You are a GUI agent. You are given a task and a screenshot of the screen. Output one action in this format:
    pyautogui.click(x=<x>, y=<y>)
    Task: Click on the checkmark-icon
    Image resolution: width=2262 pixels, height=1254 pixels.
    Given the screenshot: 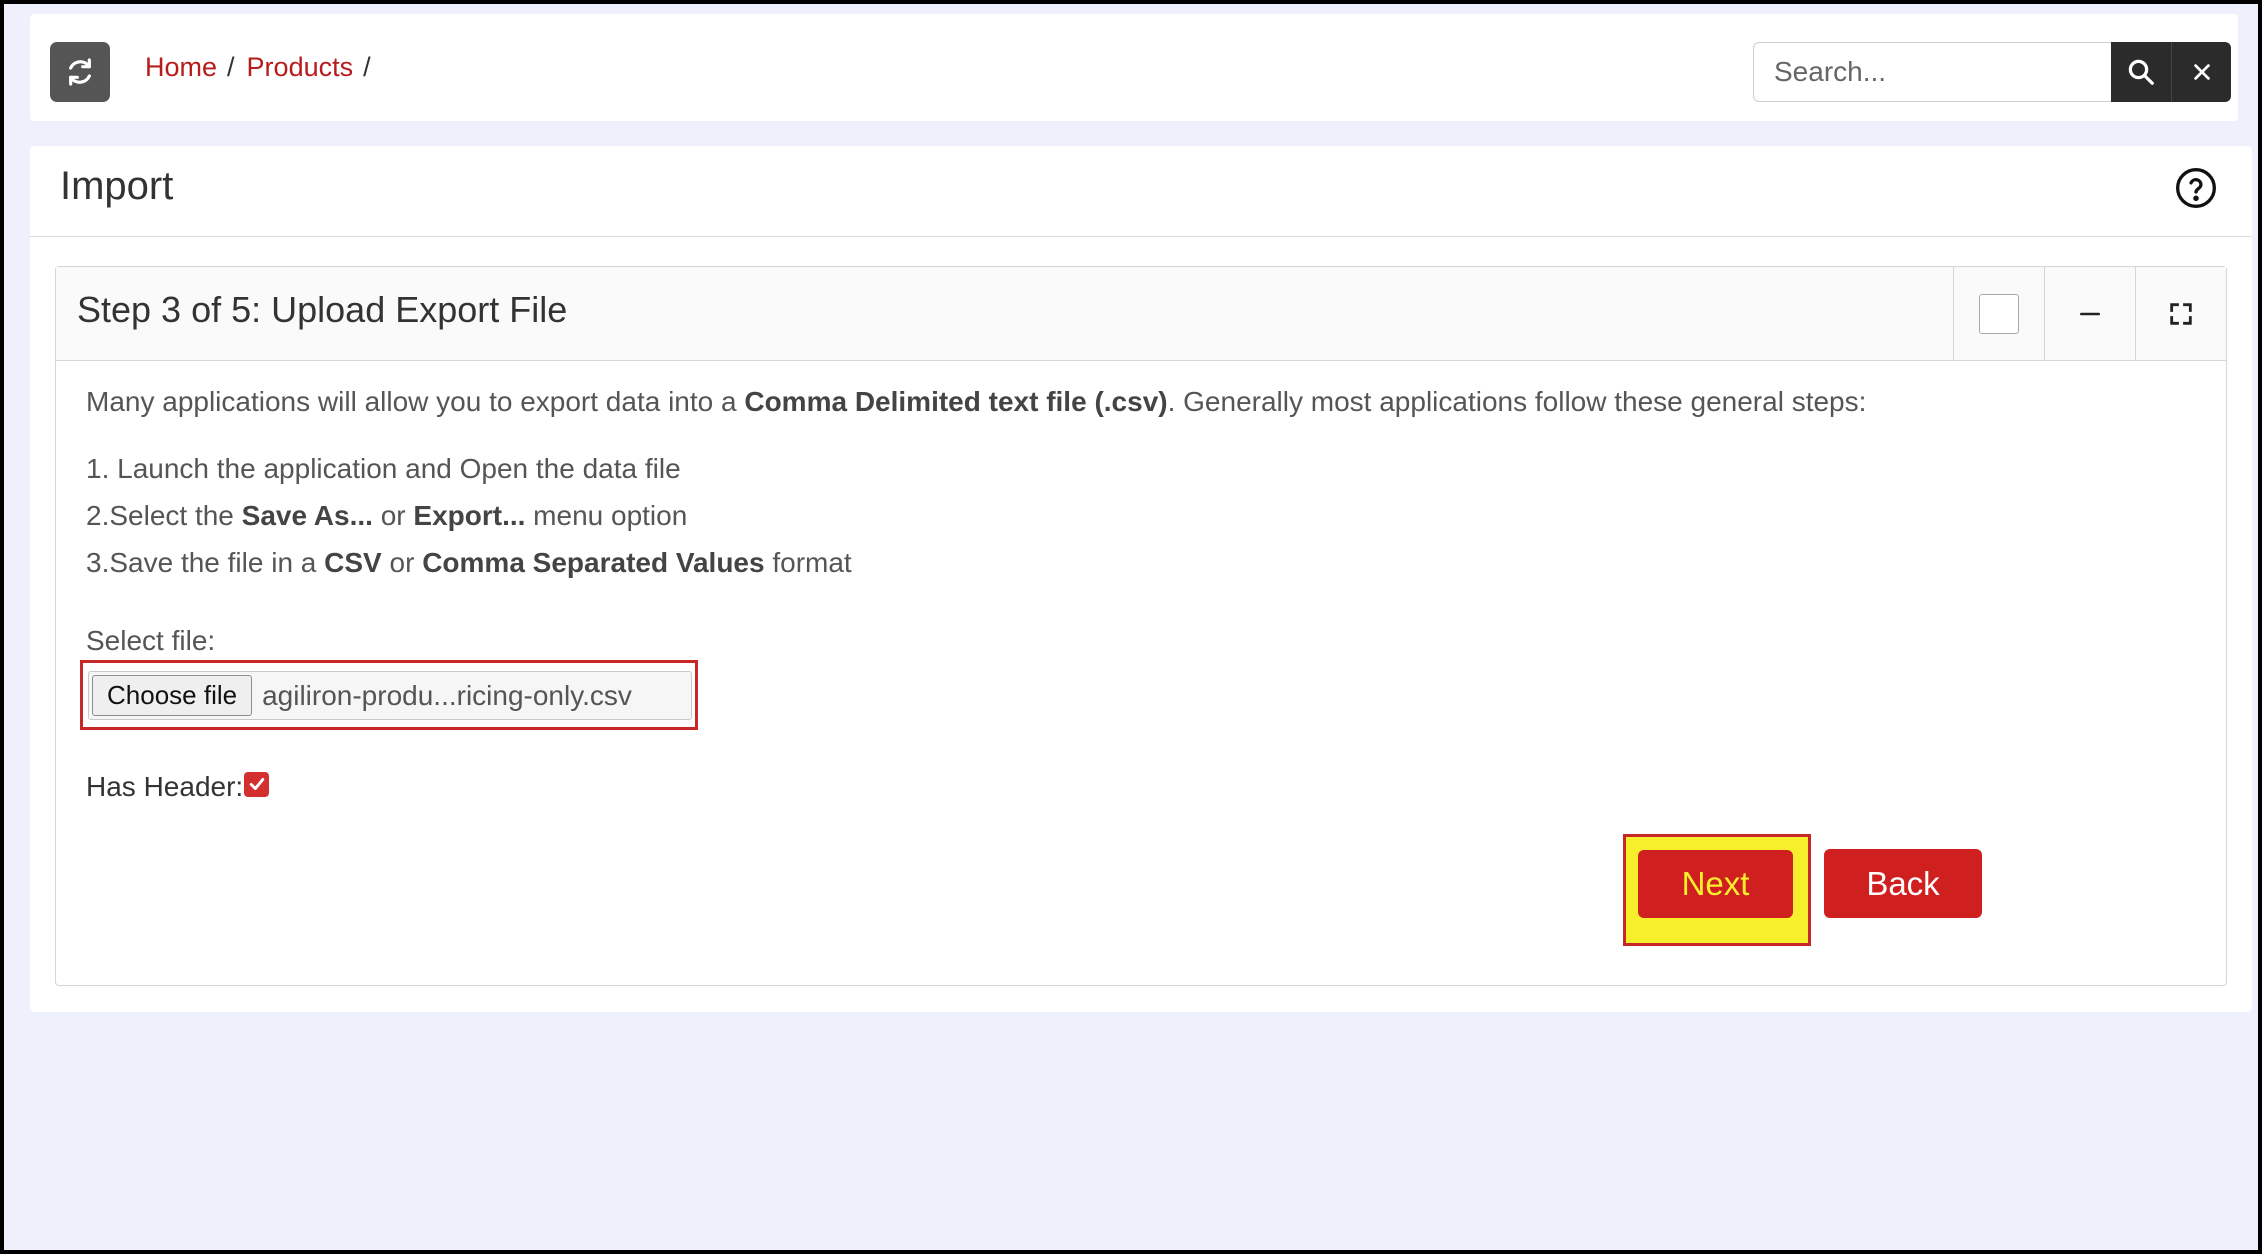 What is the action you would take?
    pyautogui.click(x=256, y=784)
    